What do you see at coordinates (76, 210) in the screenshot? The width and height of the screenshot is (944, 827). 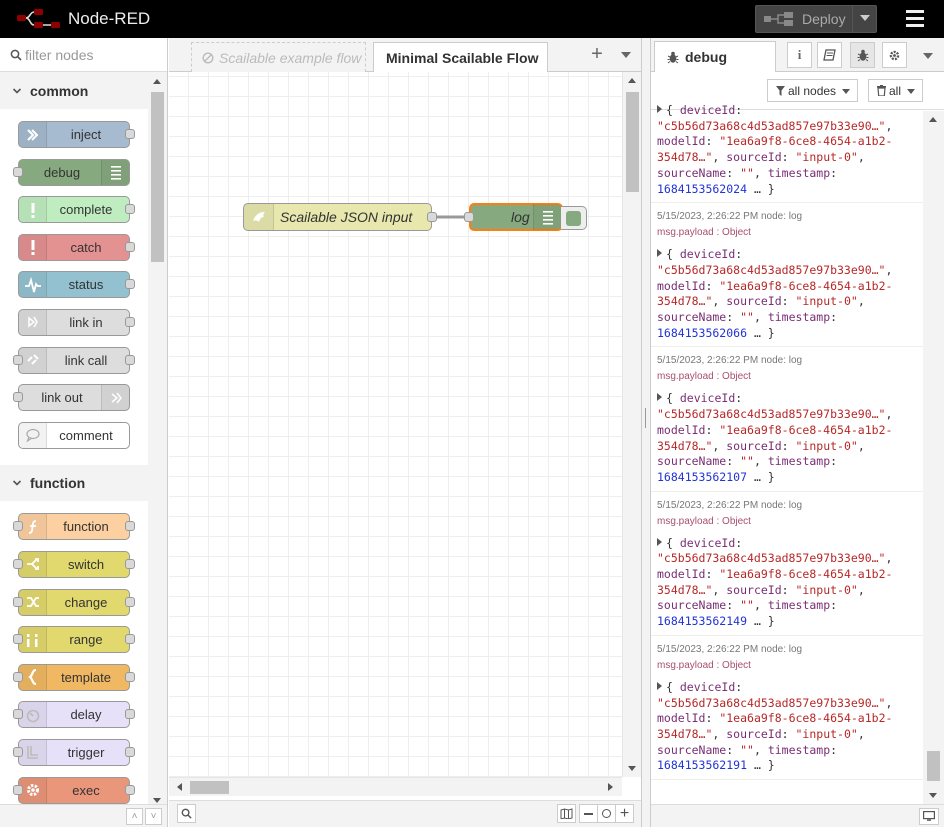 I see `palette-node-complete: complete` at bounding box center [76, 210].